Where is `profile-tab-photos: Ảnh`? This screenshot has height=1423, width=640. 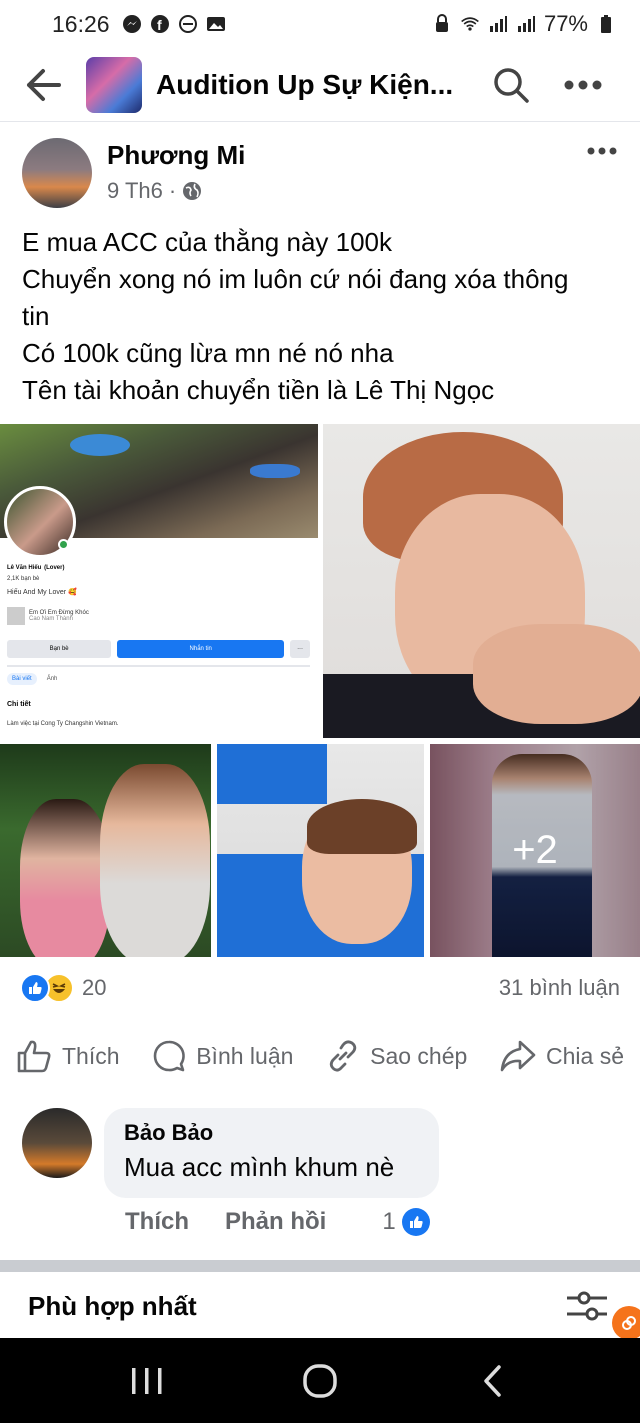 profile-tab-photos: Ảnh is located at coordinates (52, 679).